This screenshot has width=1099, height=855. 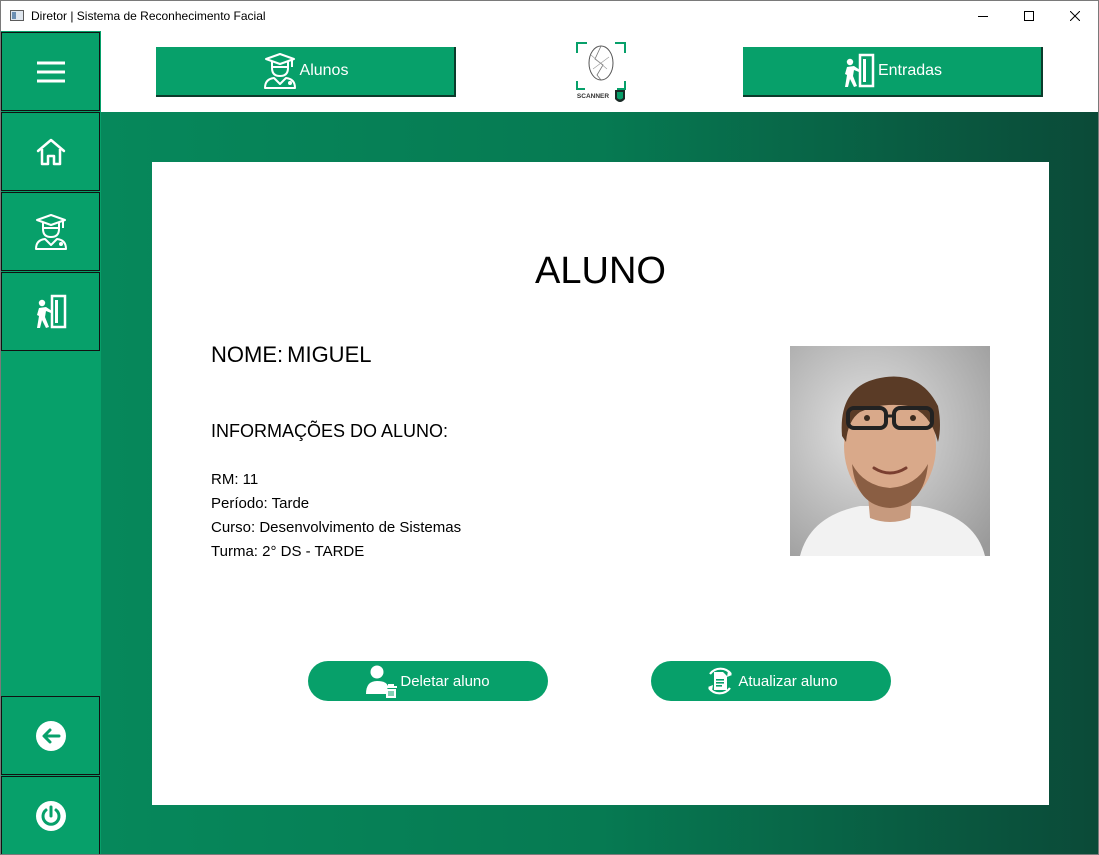 I want to click on app-window-icon, so click(x=17, y=15).